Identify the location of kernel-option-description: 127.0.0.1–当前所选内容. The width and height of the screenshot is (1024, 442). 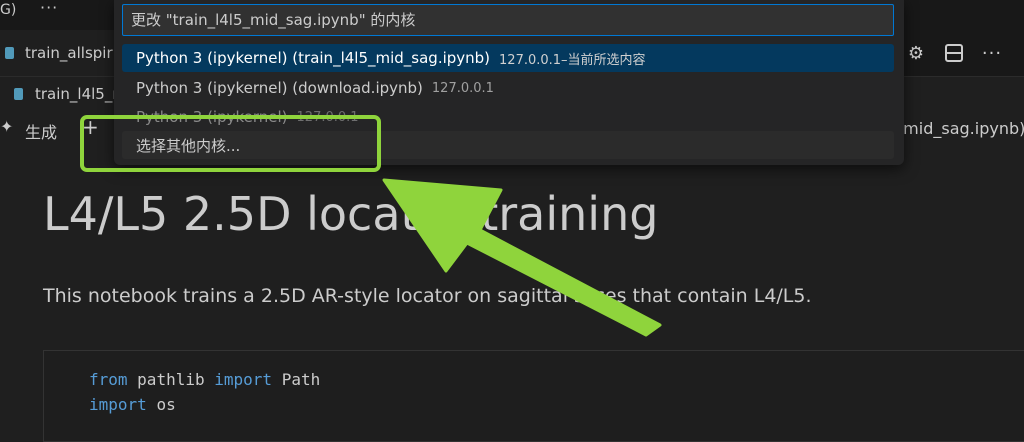
(572, 60).